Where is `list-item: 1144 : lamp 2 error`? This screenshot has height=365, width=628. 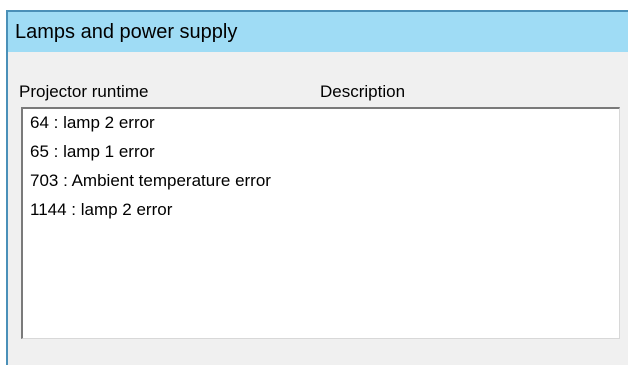
list-item: 1144 : lamp 2 error is located at coordinates (101, 210).